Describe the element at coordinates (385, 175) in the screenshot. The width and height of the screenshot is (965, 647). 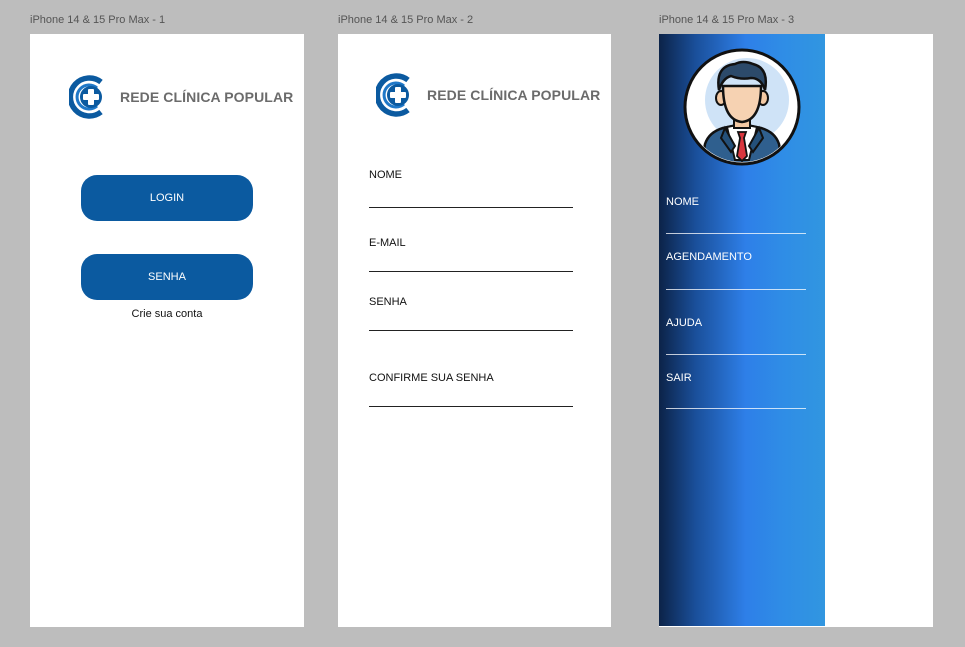
I see `name-field-label: NOME` at that location.